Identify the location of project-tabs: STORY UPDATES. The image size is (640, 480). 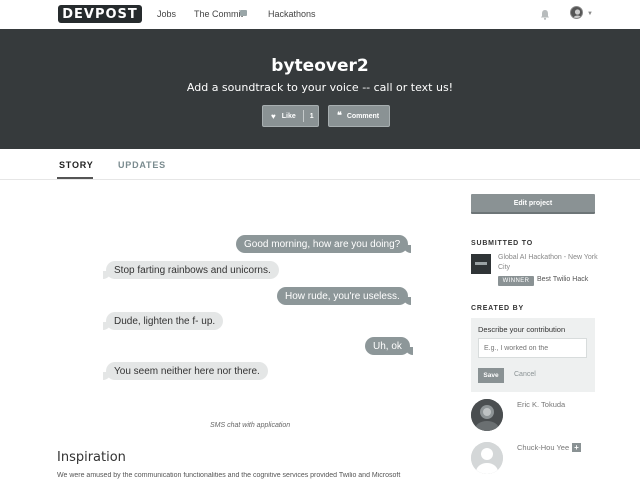
(320, 164).